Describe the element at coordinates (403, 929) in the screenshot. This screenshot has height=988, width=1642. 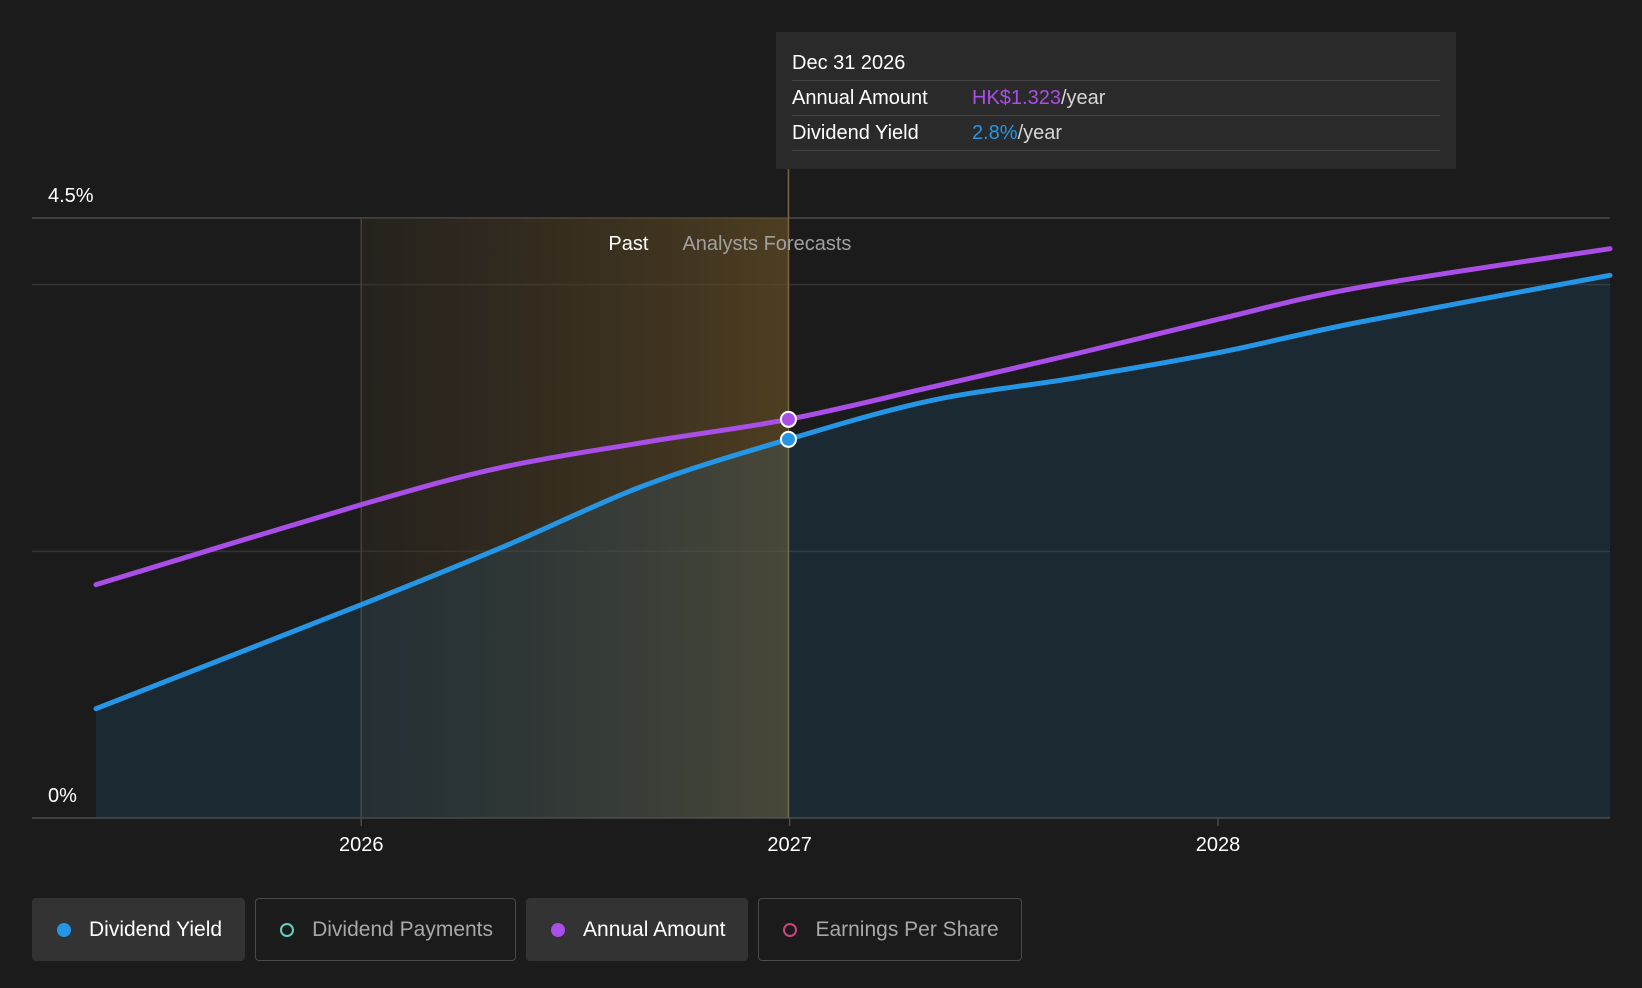
I see `legend-dividend-payments-label: Dividend Payments` at that location.